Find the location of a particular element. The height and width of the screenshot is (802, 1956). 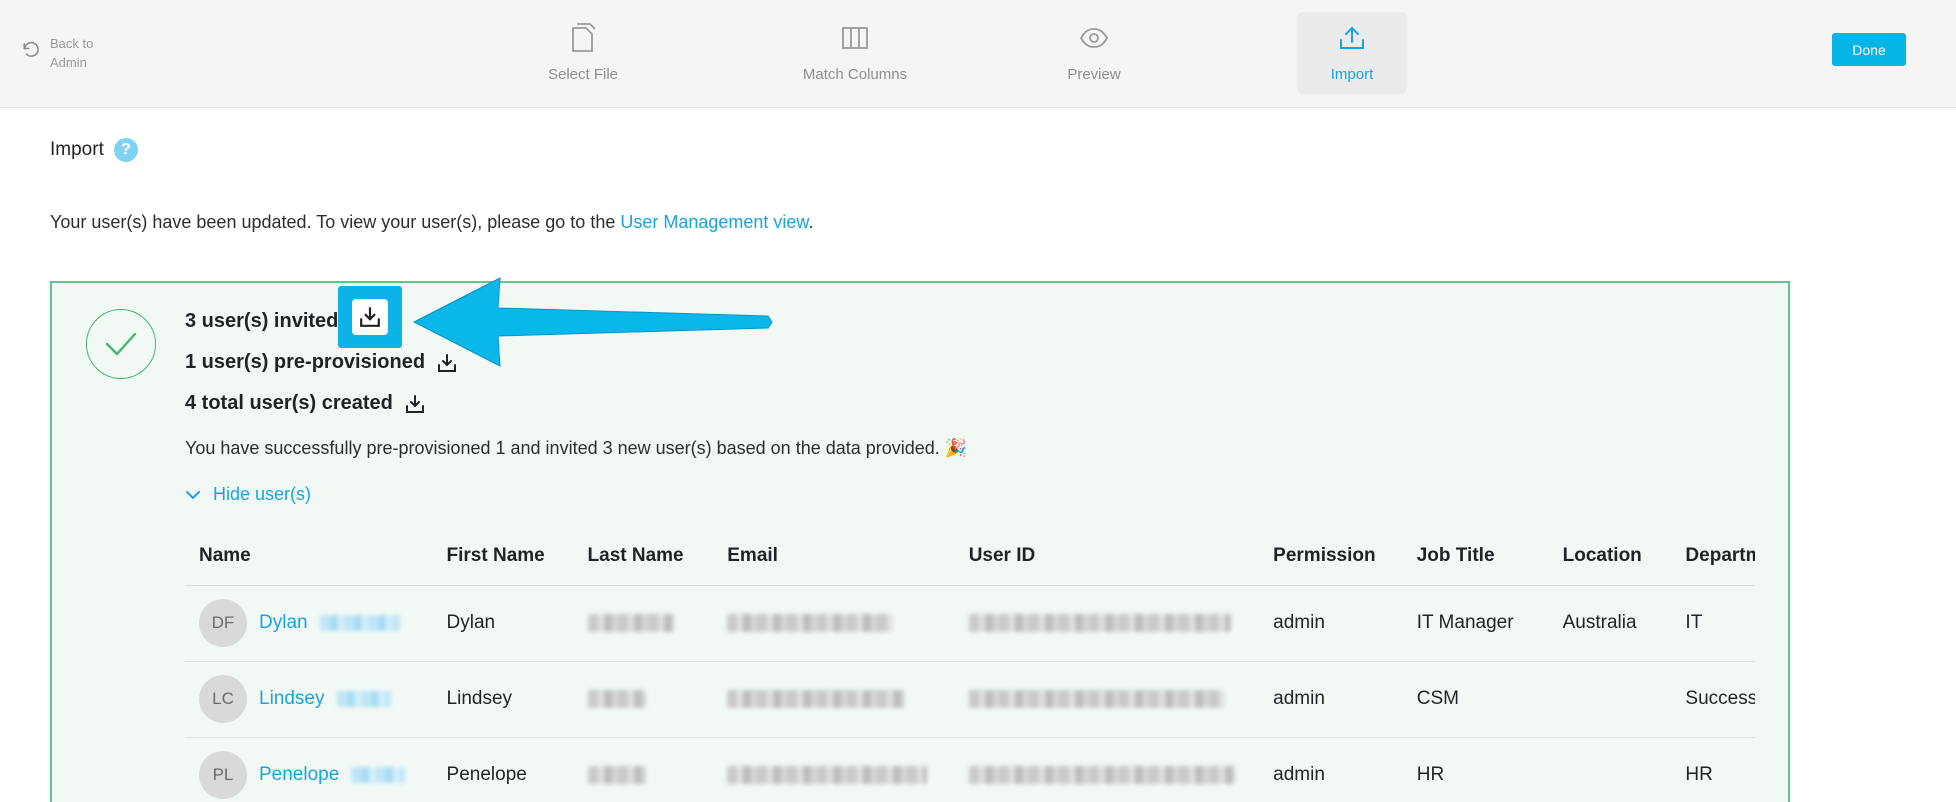

step-match-columns-label: Match Columns is located at coordinates (855, 74).